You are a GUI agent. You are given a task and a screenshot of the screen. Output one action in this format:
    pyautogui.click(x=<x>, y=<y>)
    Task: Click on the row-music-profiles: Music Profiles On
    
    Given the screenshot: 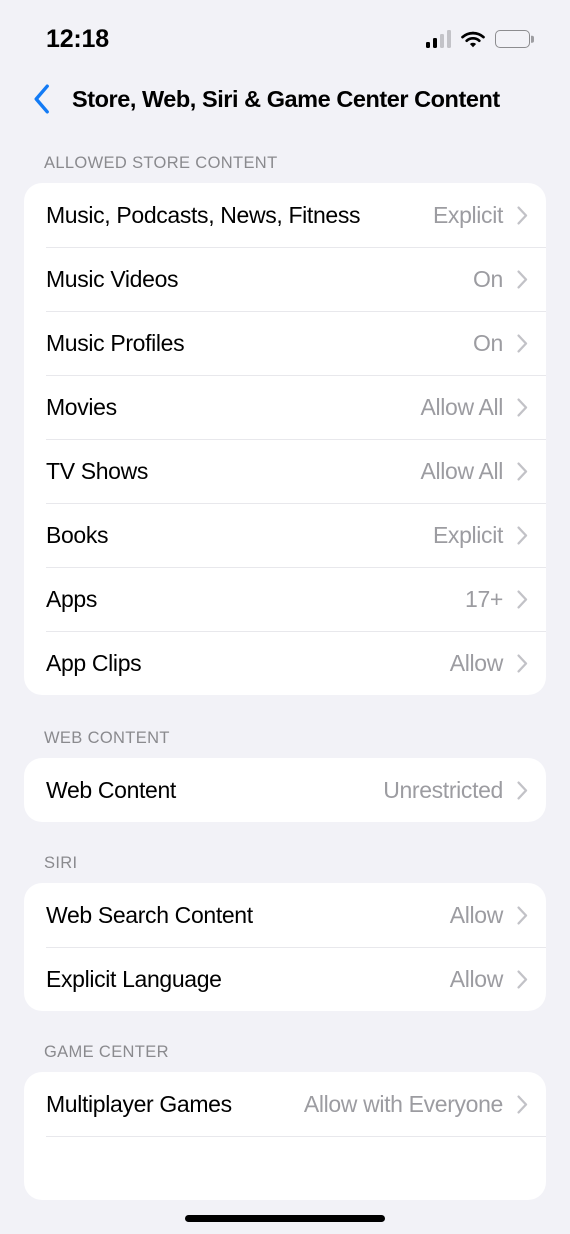 What is the action you would take?
    pyautogui.click(x=285, y=343)
    